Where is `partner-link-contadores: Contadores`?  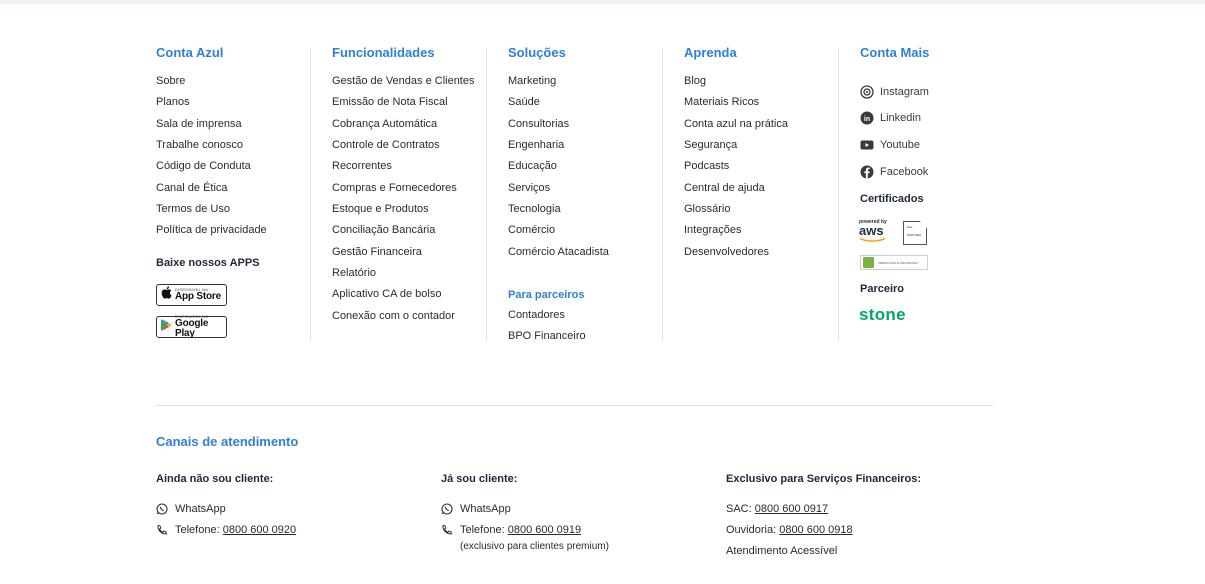 partner-link-contadores: Contadores is located at coordinates (536, 315).